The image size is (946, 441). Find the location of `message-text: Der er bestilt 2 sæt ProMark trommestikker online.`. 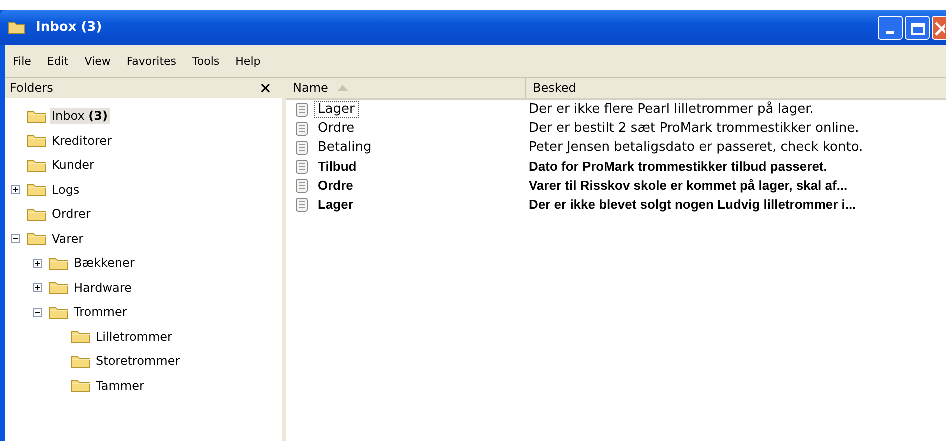

message-text: Der er bestilt 2 sæt ProMark trommestikker online. is located at coordinates (694, 128).